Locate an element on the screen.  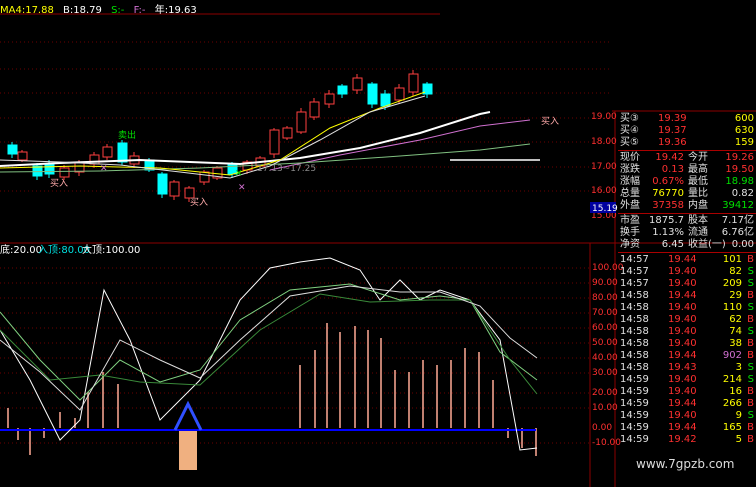
quote-cell: 165 is located at coordinates (732, 427).